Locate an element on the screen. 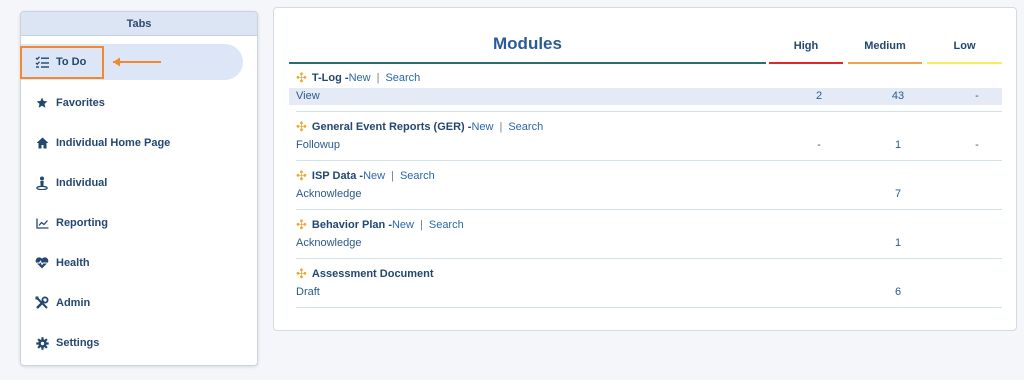 The width and height of the screenshot is (1024, 380). count-medium: 43 is located at coordinates (898, 96).